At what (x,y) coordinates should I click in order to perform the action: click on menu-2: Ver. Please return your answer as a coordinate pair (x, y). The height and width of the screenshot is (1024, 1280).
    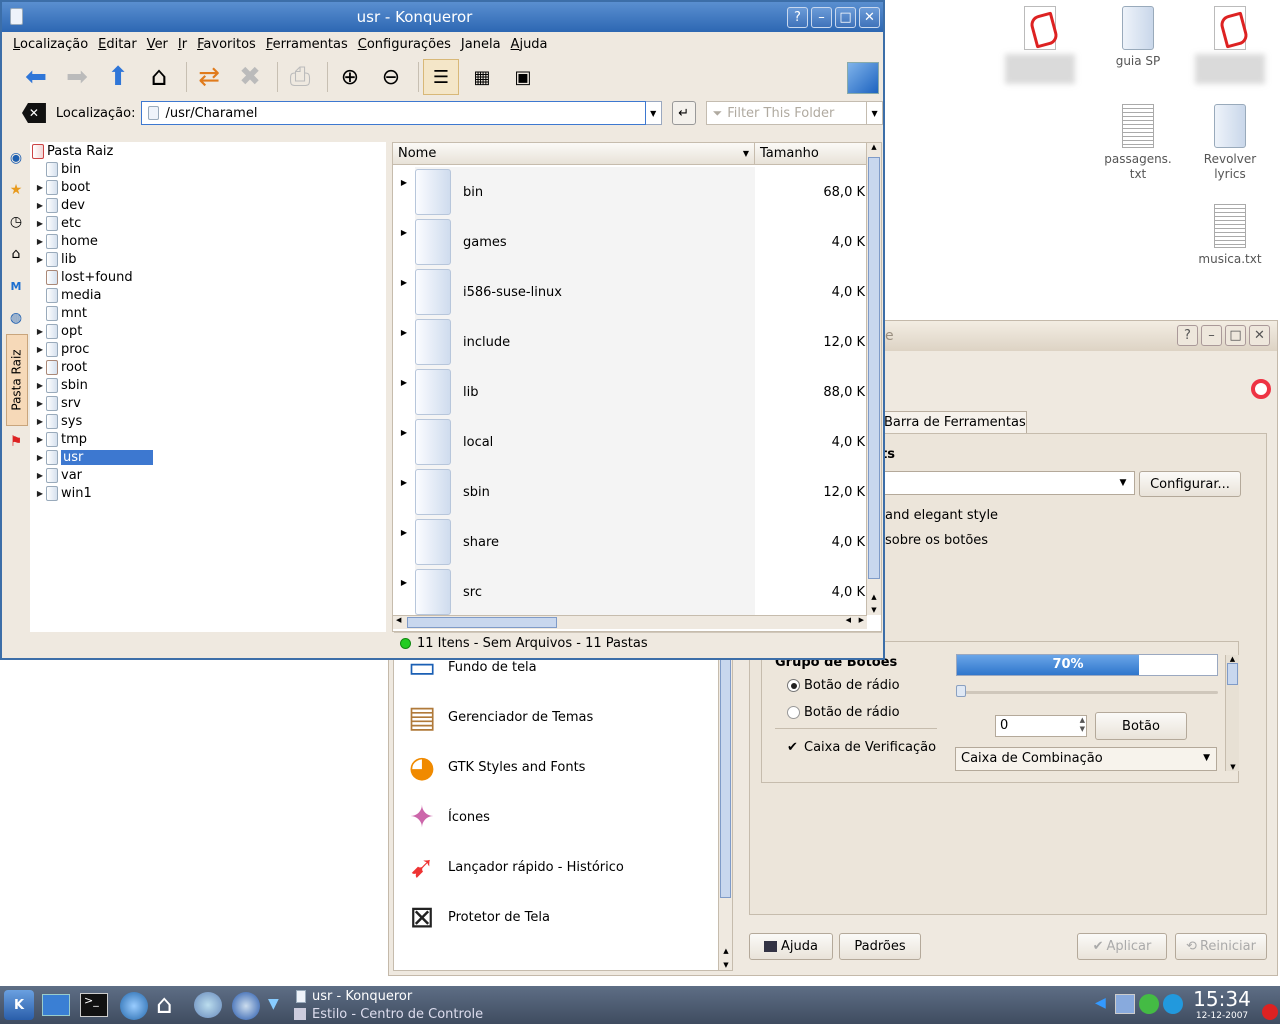
    Looking at the image, I should click on (157, 44).